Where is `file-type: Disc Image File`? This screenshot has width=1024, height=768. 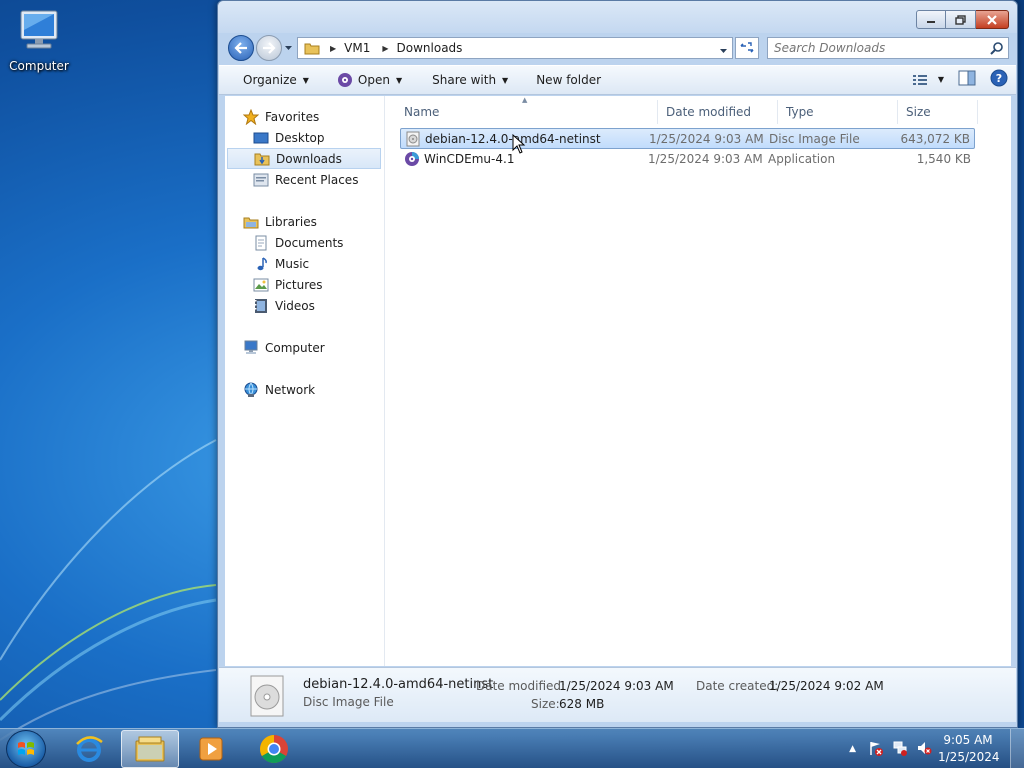 file-type: Disc Image File is located at coordinates (814, 138).